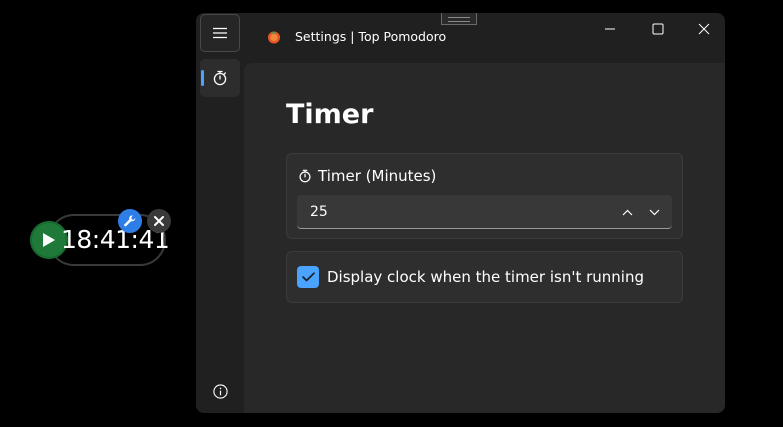 The image size is (783, 427). I want to click on timer-minutes-value: 25, so click(319, 212).